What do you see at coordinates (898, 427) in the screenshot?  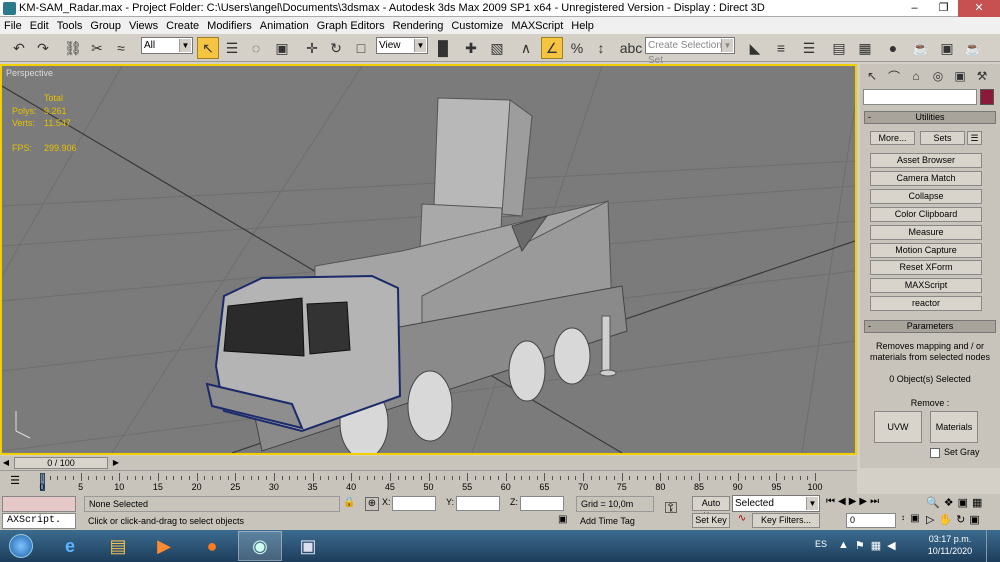 I see `uvw-button: UVW` at bounding box center [898, 427].